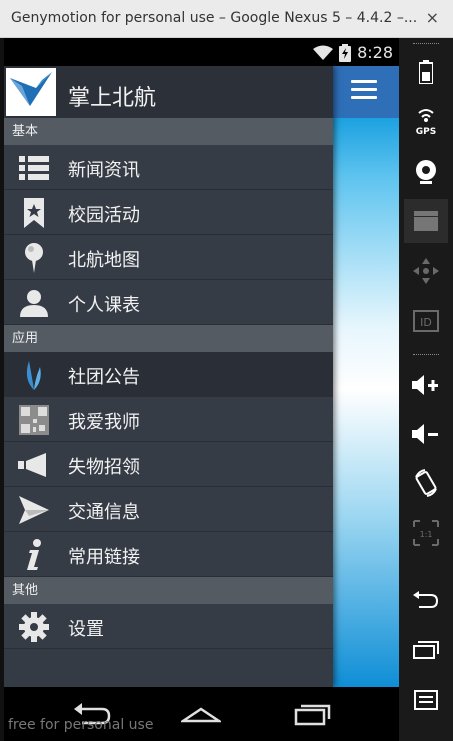 This screenshot has width=453, height=741. I want to click on drawer-item-label: 个人课表, so click(104, 305).